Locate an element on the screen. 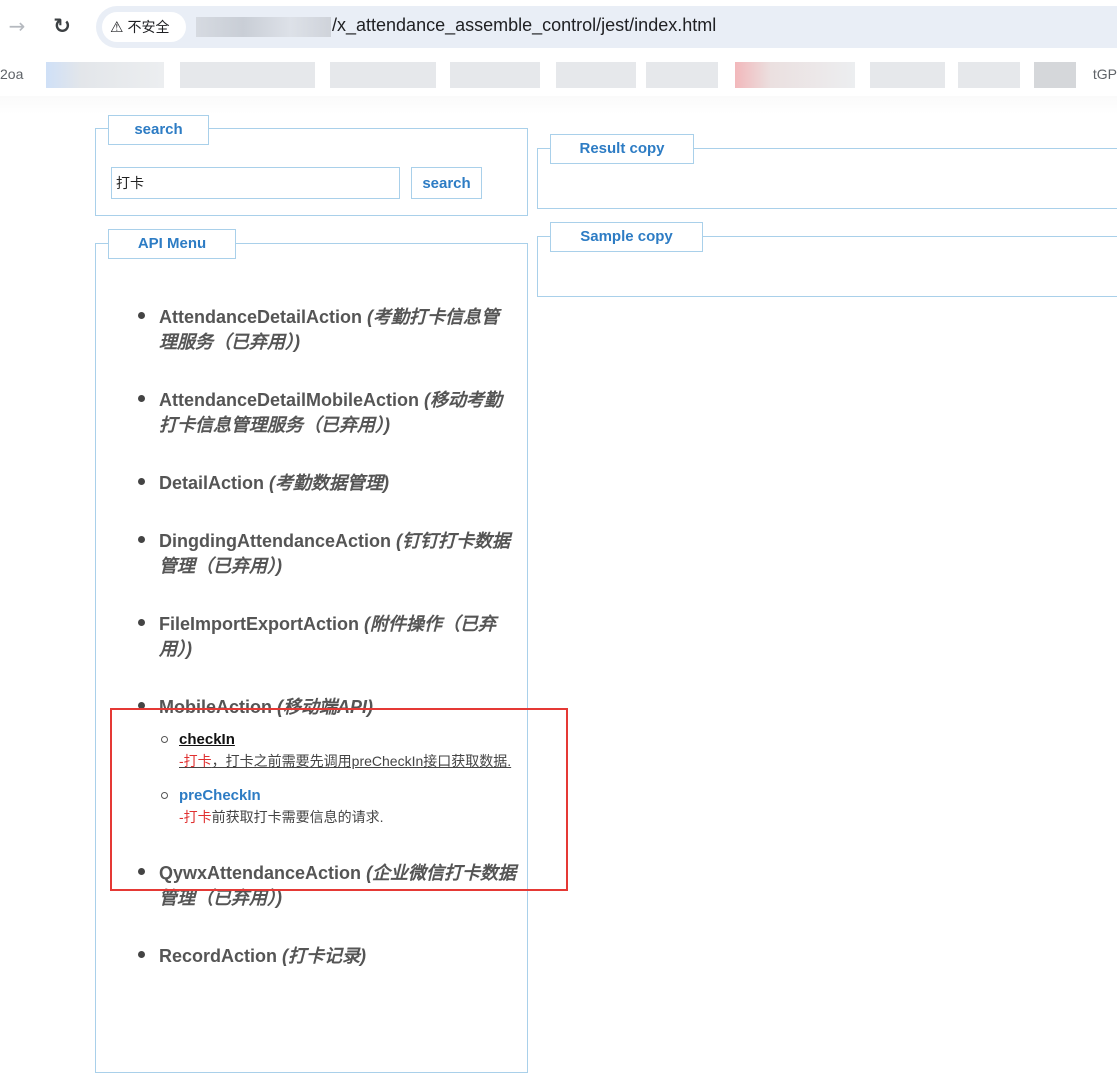  reload-icon: ↻ is located at coordinates (62, 26).